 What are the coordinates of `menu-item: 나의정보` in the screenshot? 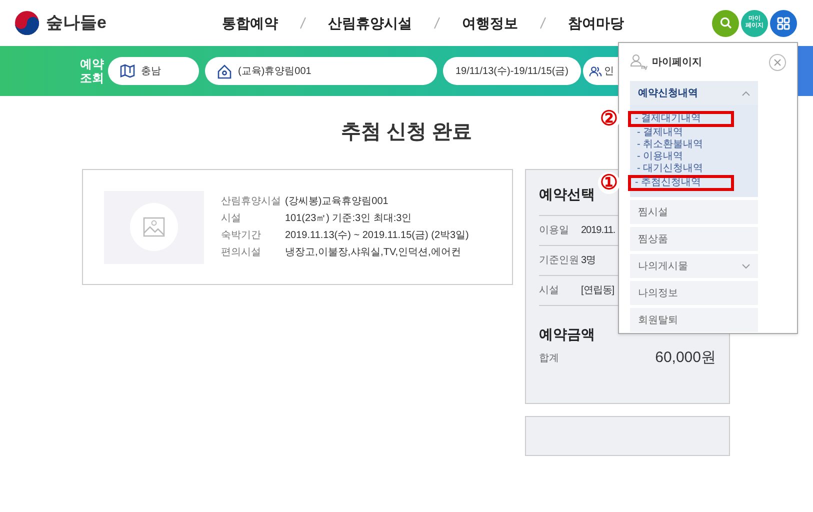 It's located at (694, 293).